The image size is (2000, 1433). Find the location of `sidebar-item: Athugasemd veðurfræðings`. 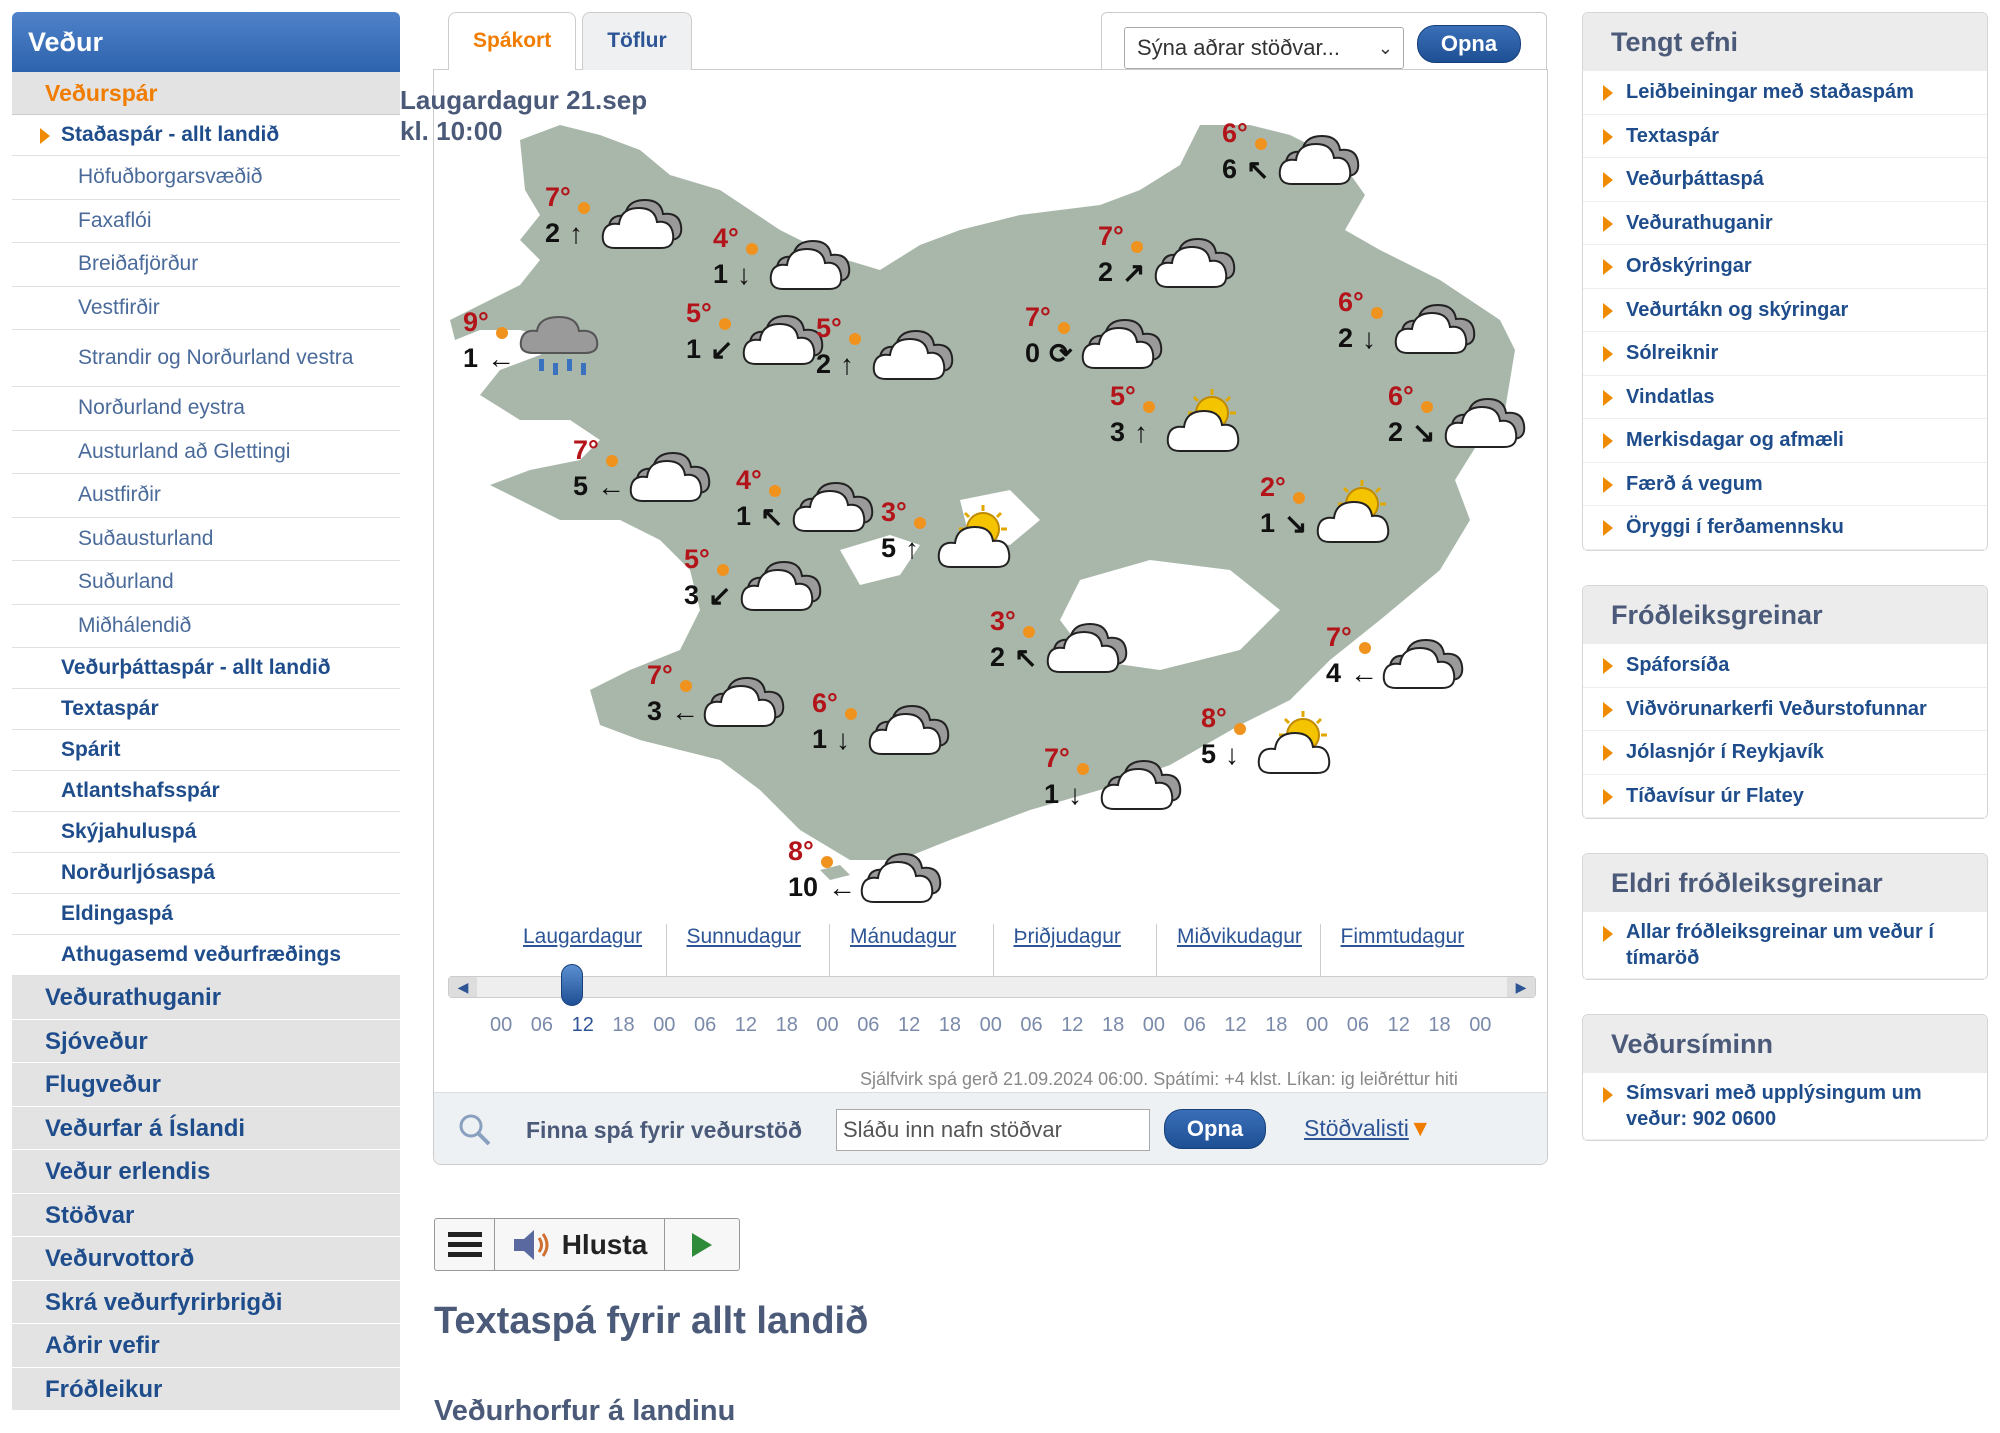

sidebar-item: Athugasemd veðurfræðings is located at coordinates (206, 955).